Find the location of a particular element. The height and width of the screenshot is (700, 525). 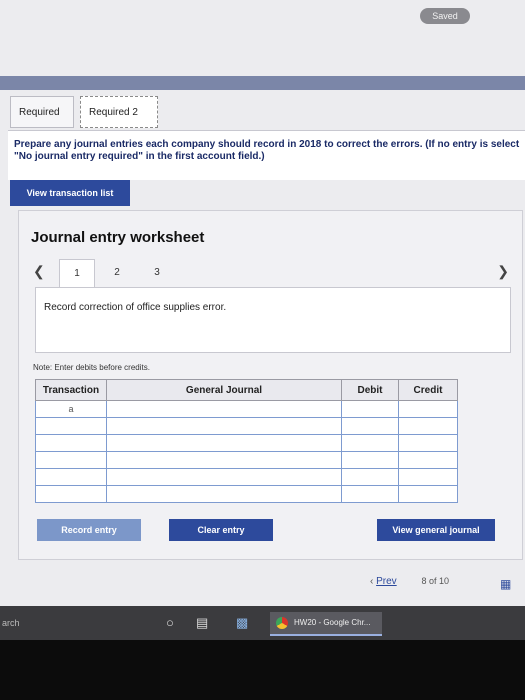

chrome-icon is located at coordinates (282, 623).